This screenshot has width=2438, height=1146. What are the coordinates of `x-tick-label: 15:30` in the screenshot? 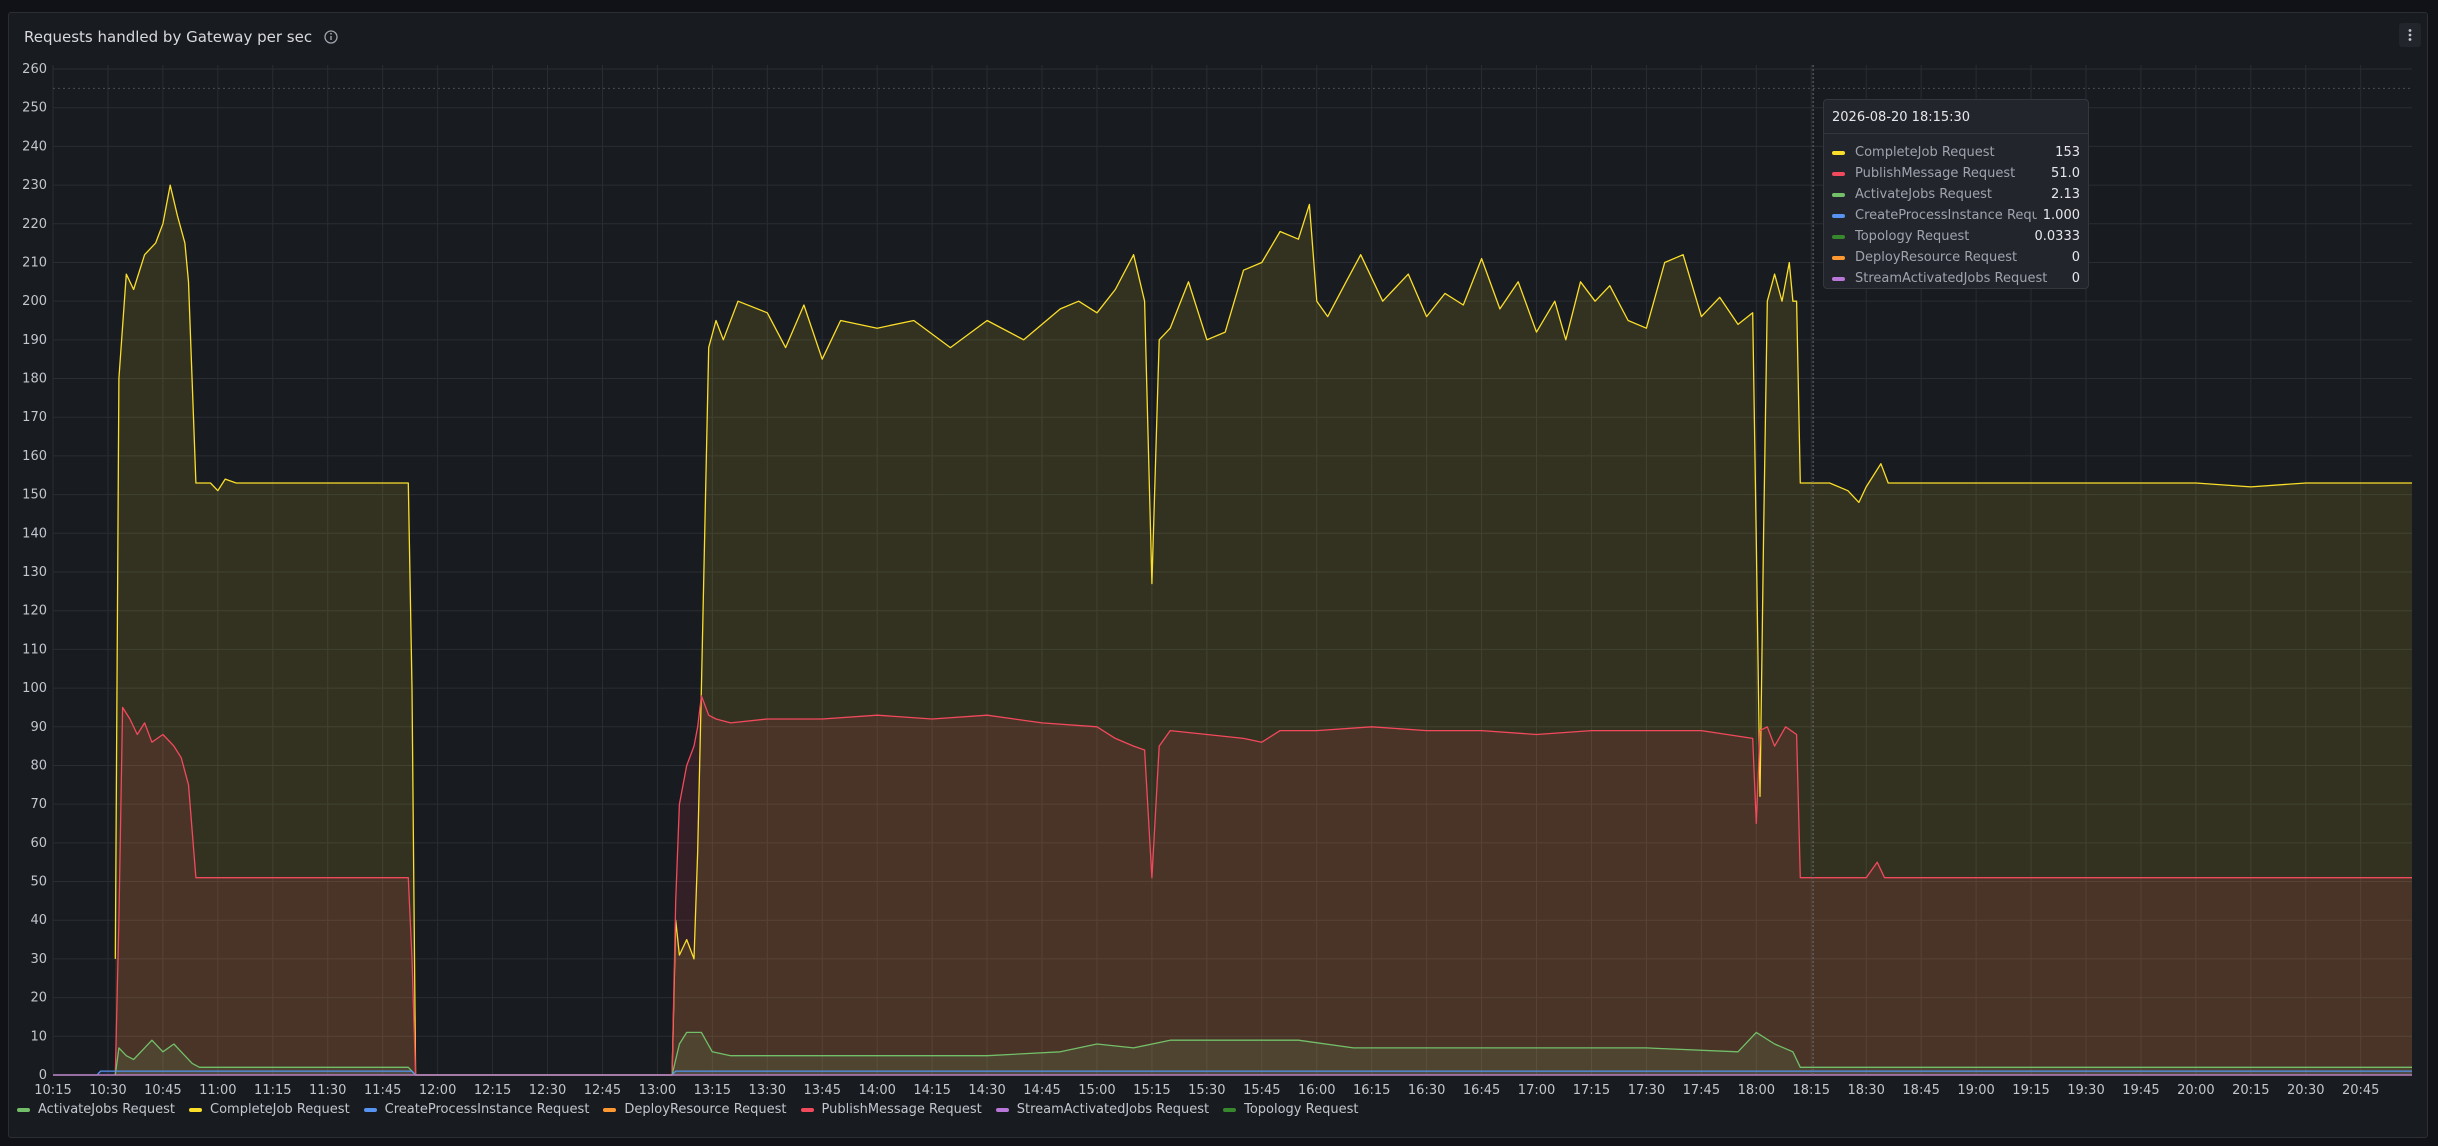 It's located at (1206, 1090).